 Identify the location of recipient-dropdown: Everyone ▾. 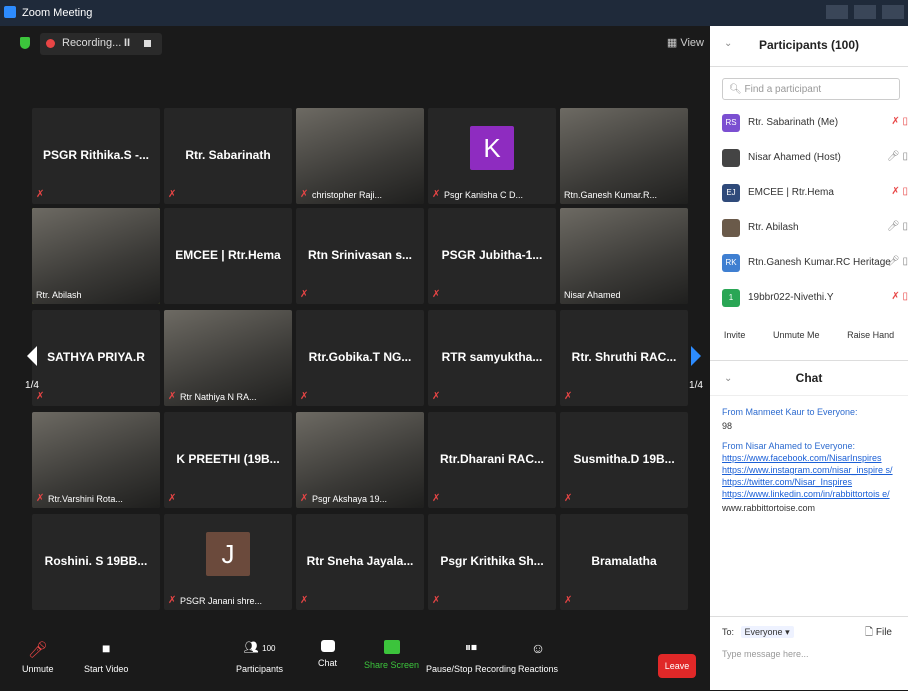
(767, 632).